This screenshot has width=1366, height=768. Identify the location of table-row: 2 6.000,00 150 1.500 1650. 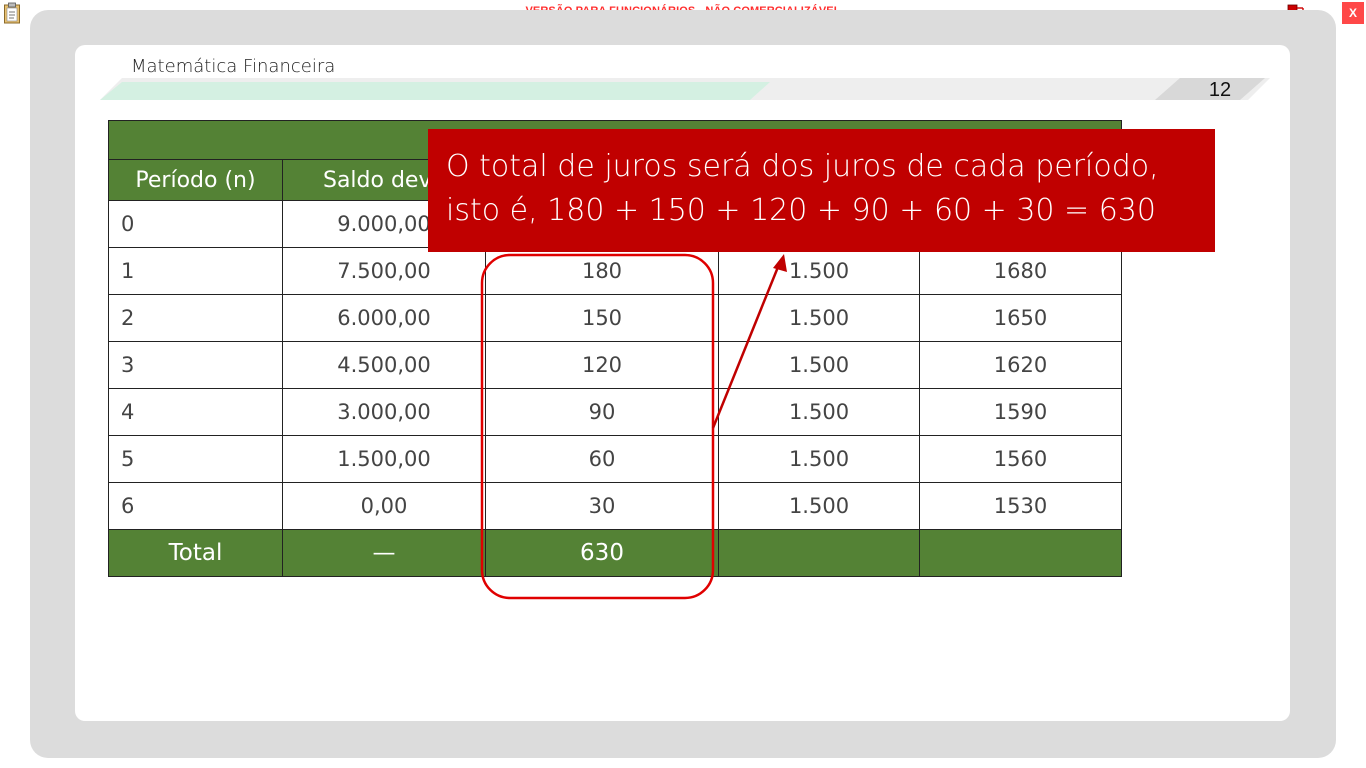
(615, 318).